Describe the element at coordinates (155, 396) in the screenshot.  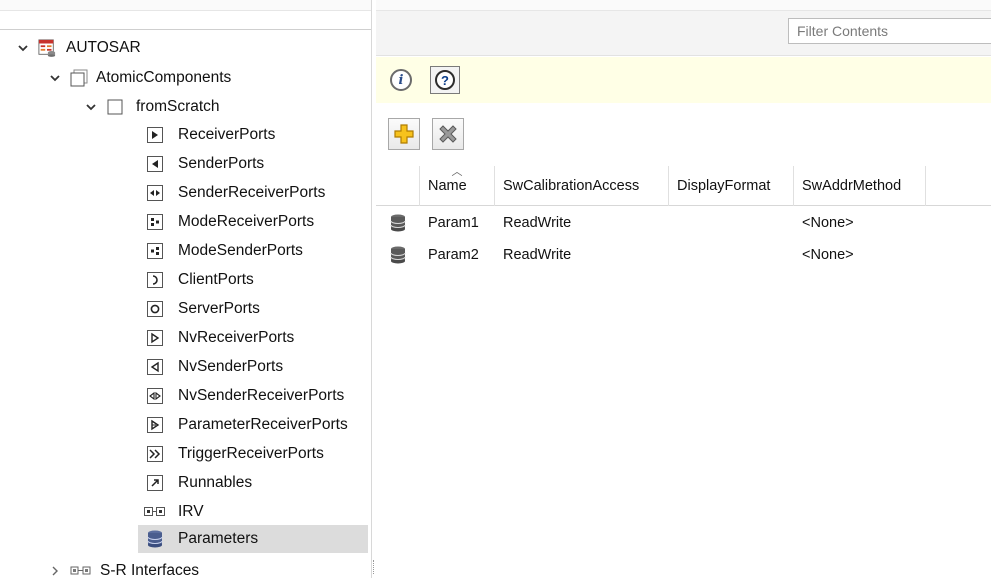
I see `nv-sender-receiver-port-icon` at that location.